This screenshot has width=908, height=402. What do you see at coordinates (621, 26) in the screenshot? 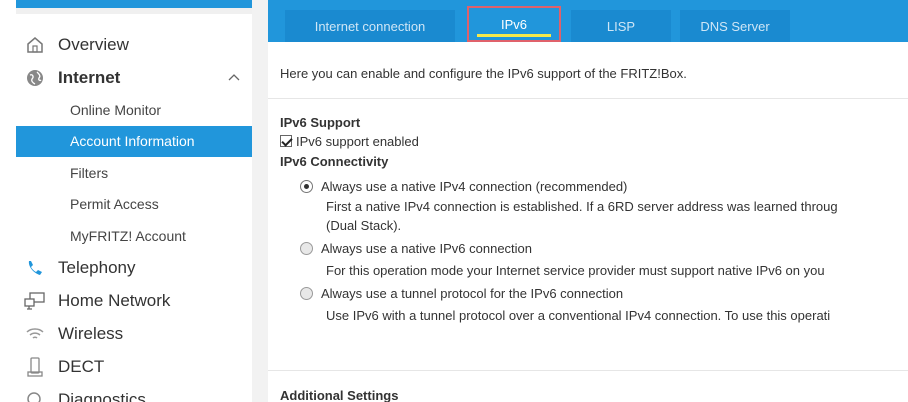
I see `tab-lisp: LISP` at bounding box center [621, 26].